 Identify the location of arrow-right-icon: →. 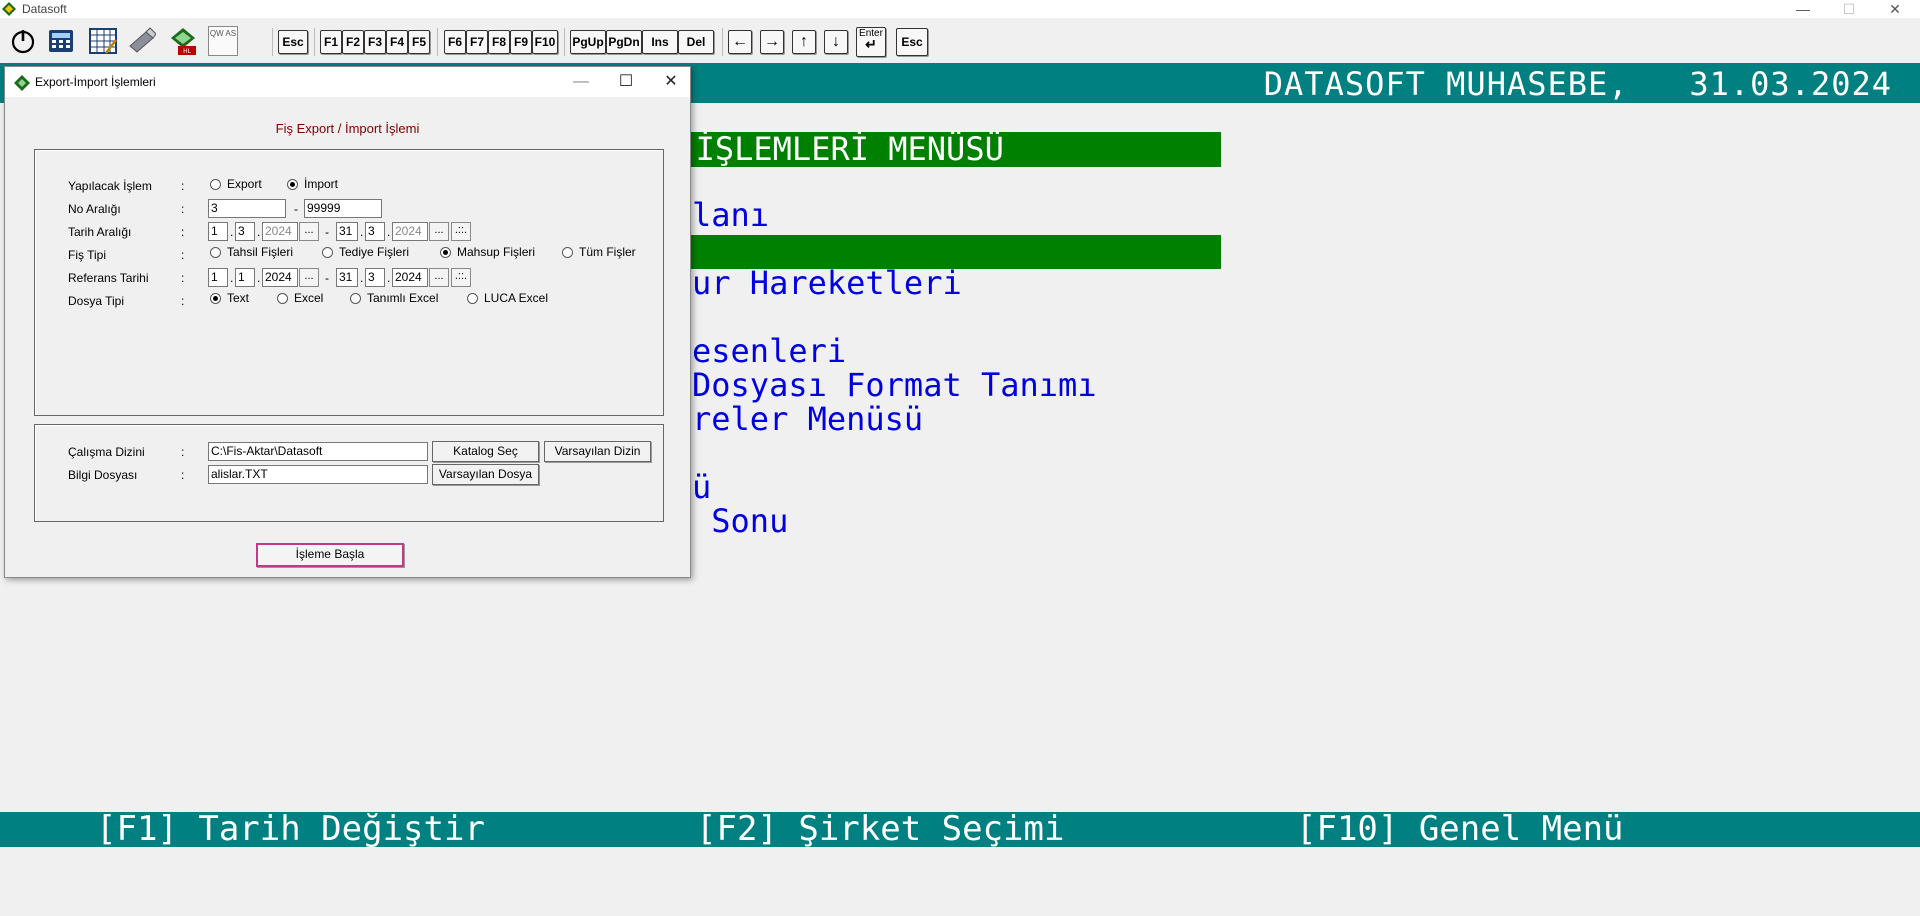
(772, 42).